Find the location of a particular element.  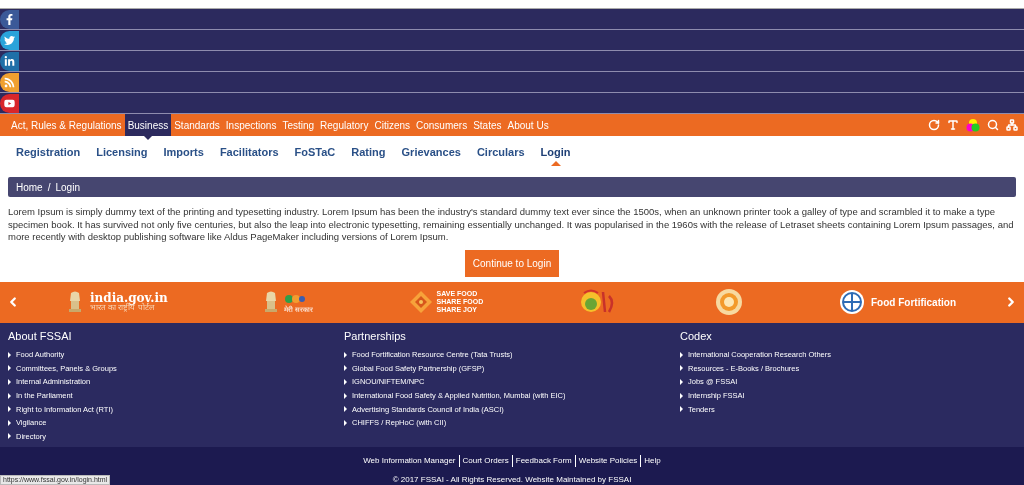

intro-paragraph: Lorem Ipsum is simply dummy text of the printing and typesetting industry. Lorem Ipsum has been the industry's standard dummy text ever since the 1500s, when an unknown printer took a galley of type and scrambled it to make a type specimen book. It has survived not only five centuries, but also the leap into electronic typesetting, remaining essentially unchanged. It was popularised in the 1960s with the release of Letraset sheets containing Lorem Ipsum passages, and more recently with desktop publishing software like Aldus PageMaker including versions of Lorem Ipsum. is located at coordinates (511, 224).